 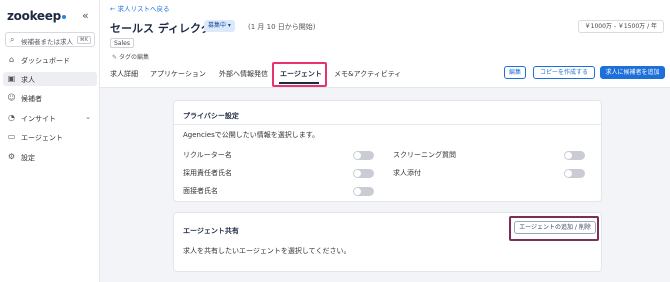 What do you see at coordinates (134, 57) in the screenshot?
I see `tag-edit-label: タグの編集` at bounding box center [134, 57].